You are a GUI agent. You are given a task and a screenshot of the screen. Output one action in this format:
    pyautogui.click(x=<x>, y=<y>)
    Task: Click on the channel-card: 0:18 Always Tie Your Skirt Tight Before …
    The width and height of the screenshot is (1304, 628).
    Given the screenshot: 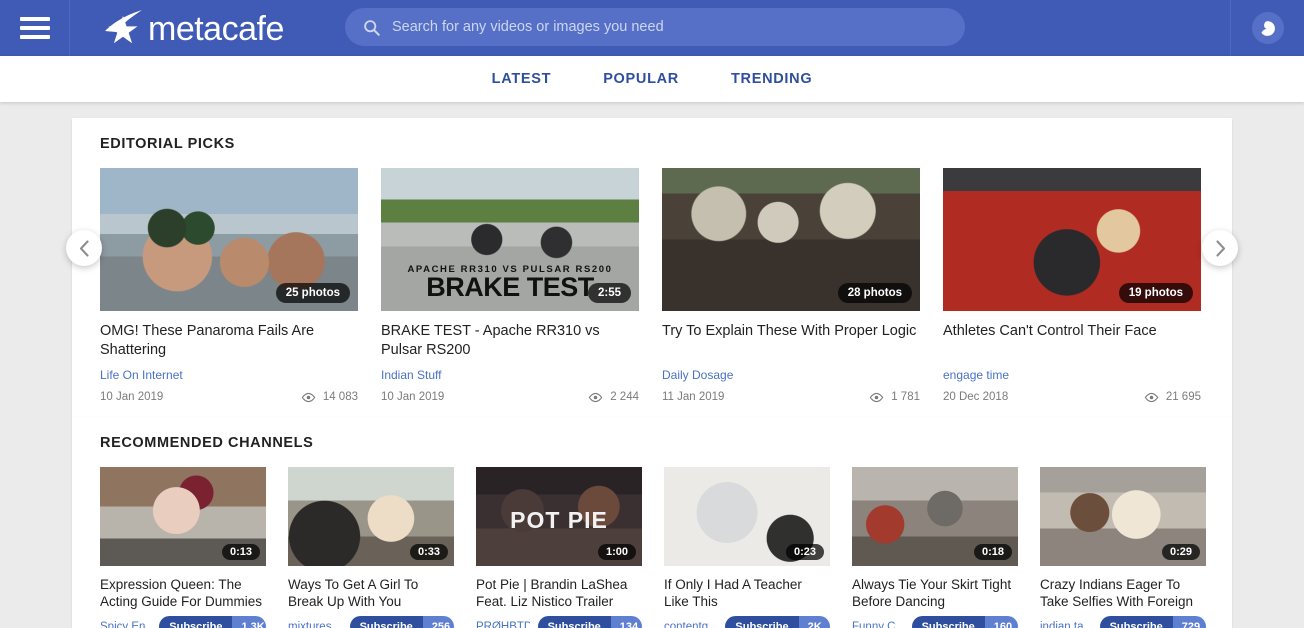 What is the action you would take?
    pyautogui.click(x=935, y=547)
    